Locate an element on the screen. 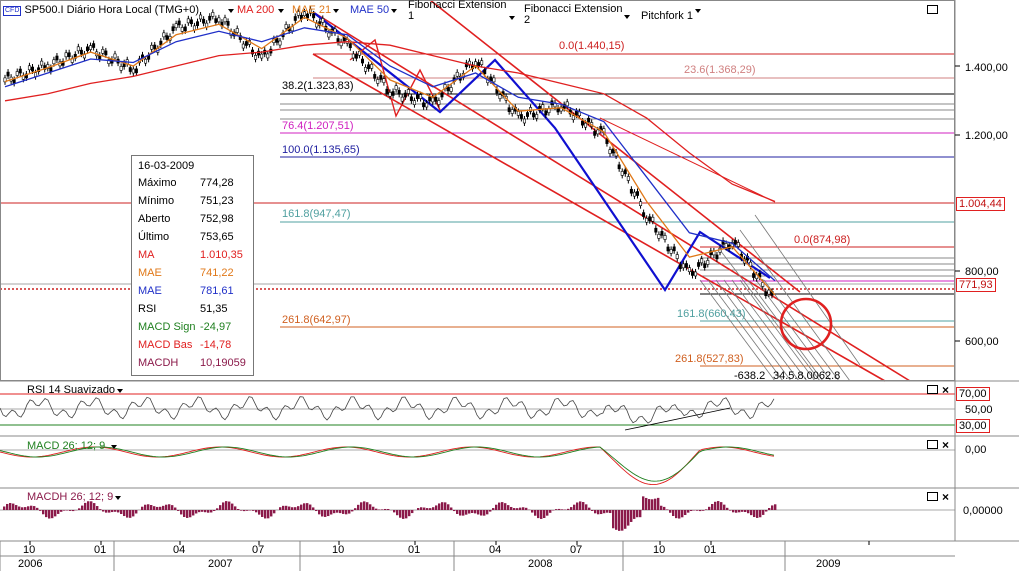  legend-pitchfork: Pitchfork 1 is located at coordinates (667, 16).